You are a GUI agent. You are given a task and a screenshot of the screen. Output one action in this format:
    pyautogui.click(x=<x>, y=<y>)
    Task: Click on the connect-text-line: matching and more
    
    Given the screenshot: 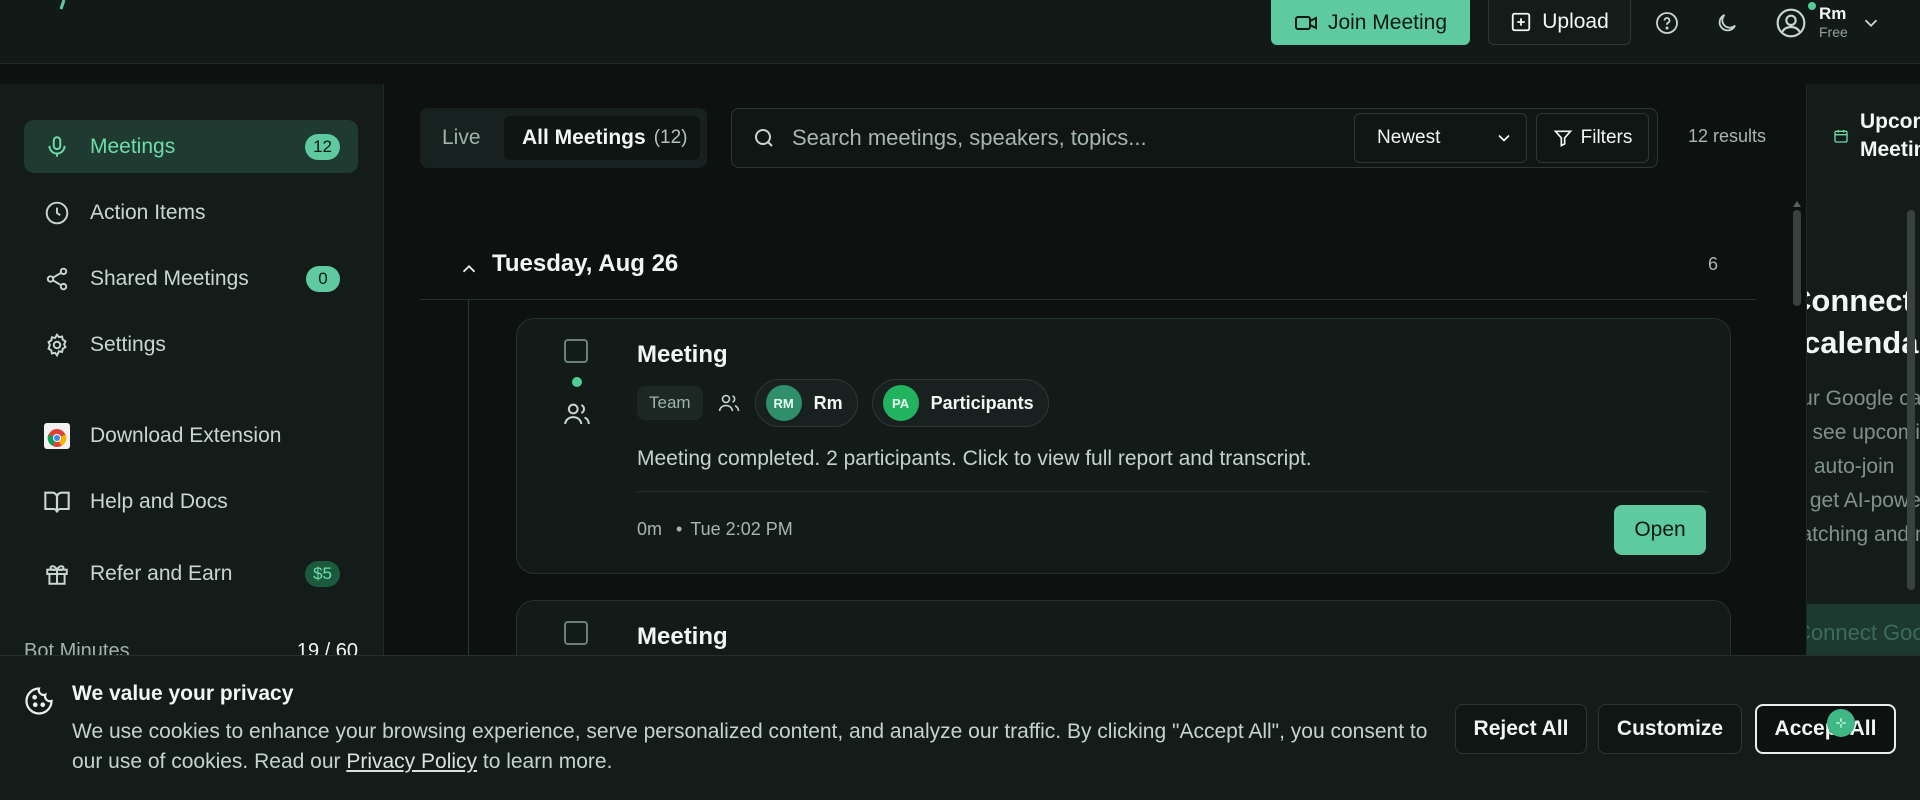 What is the action you would take?
    pyautogui.click(x=1863, y=534)
    